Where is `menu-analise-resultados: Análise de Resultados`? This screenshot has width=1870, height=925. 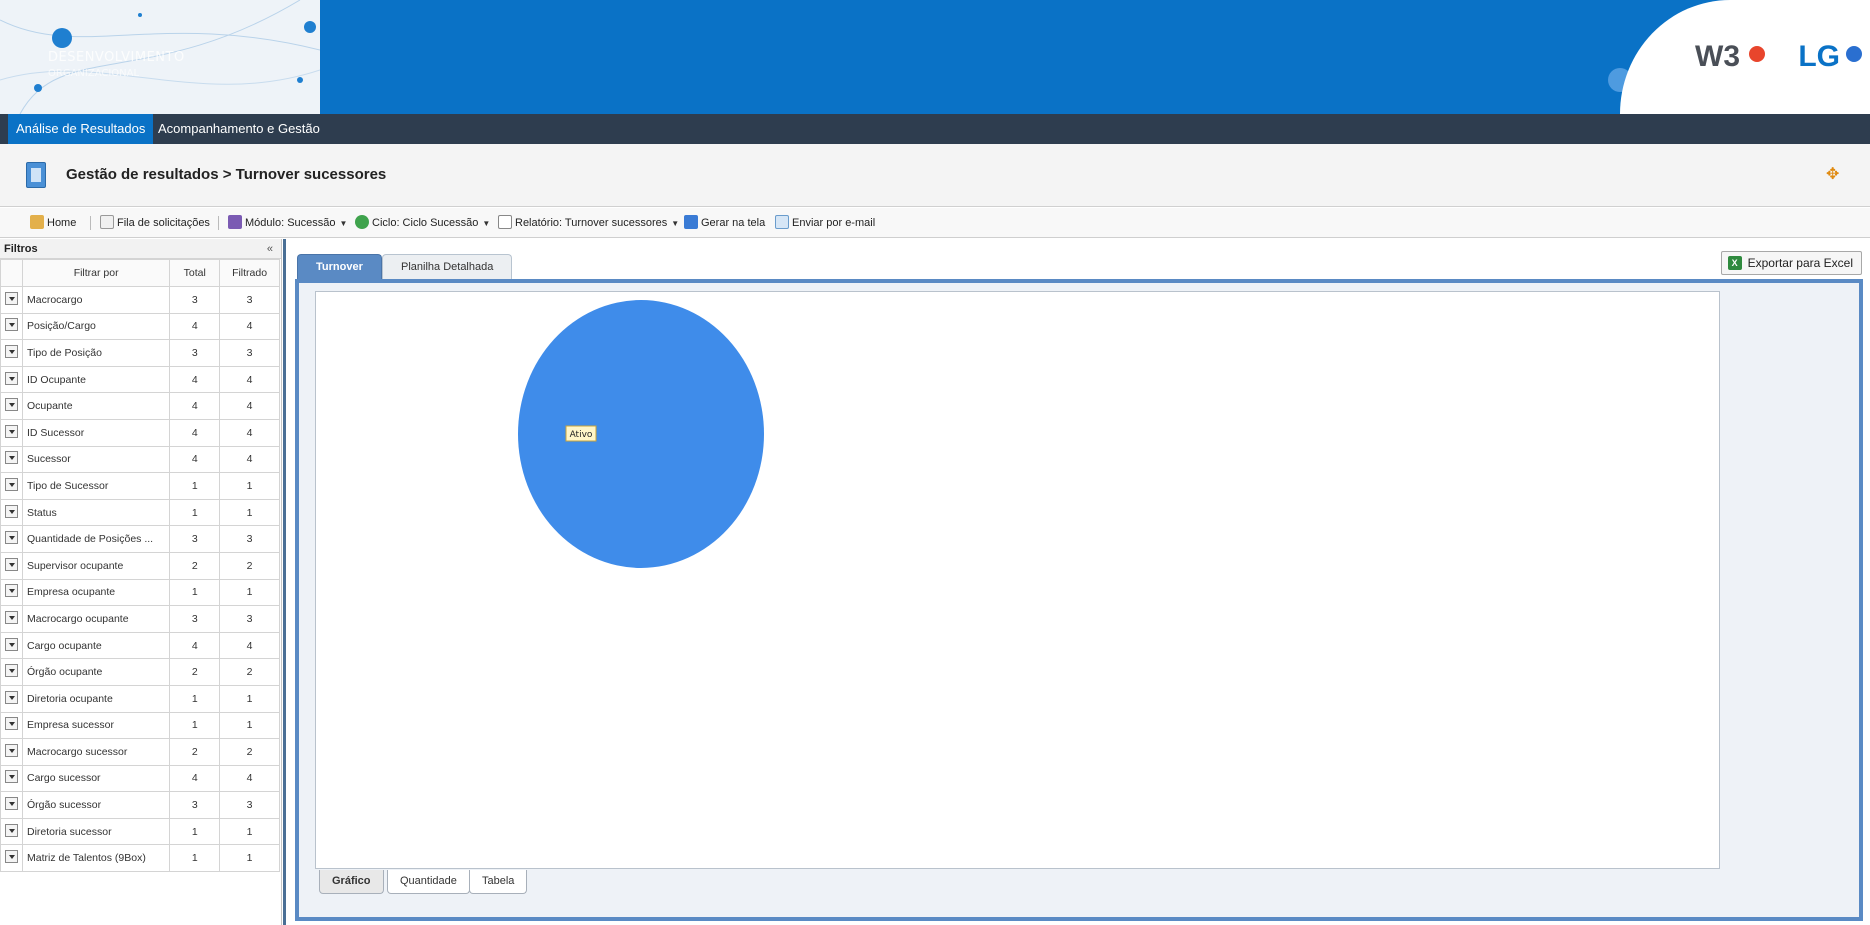
menu-analise-resultados: Análise de Resultados is located at coordinates (81, 129).